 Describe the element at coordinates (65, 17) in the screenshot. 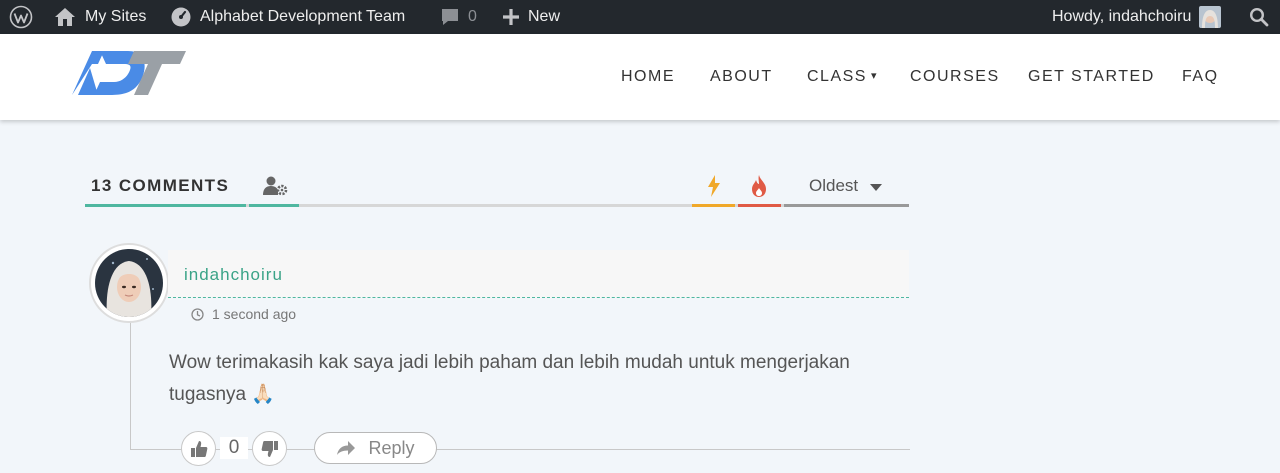

I see `home-icon` at that location.